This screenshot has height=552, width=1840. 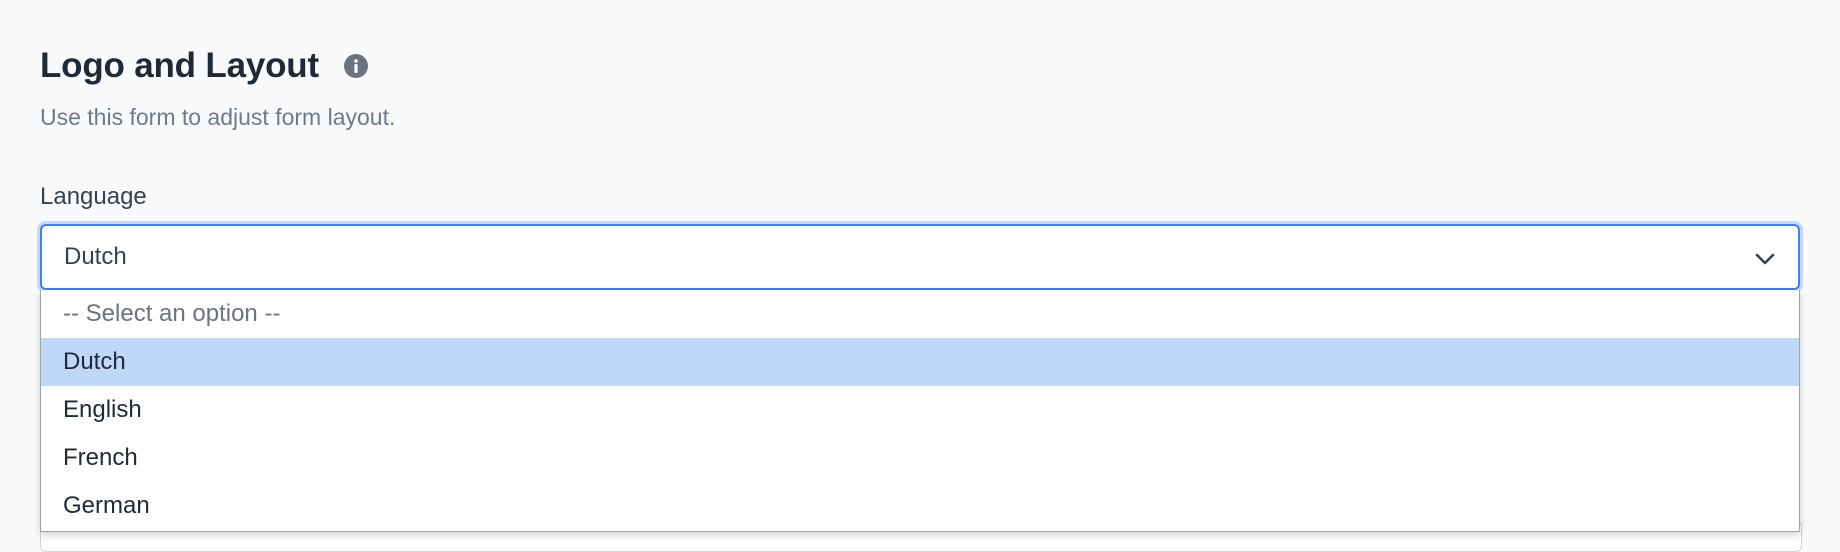 I want to click on language-option-dutch: Dutch, so click(x=920, y=362).